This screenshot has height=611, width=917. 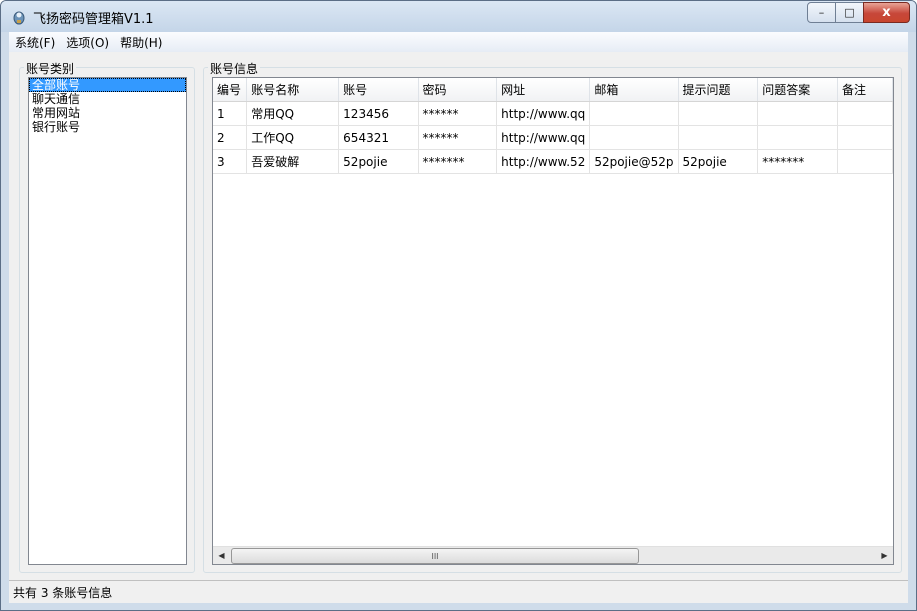 What do you see at coordinates (634, 161) in the screenshot?
I see `cell-email: 52pojie@52p` at bounding box center [634, 161].